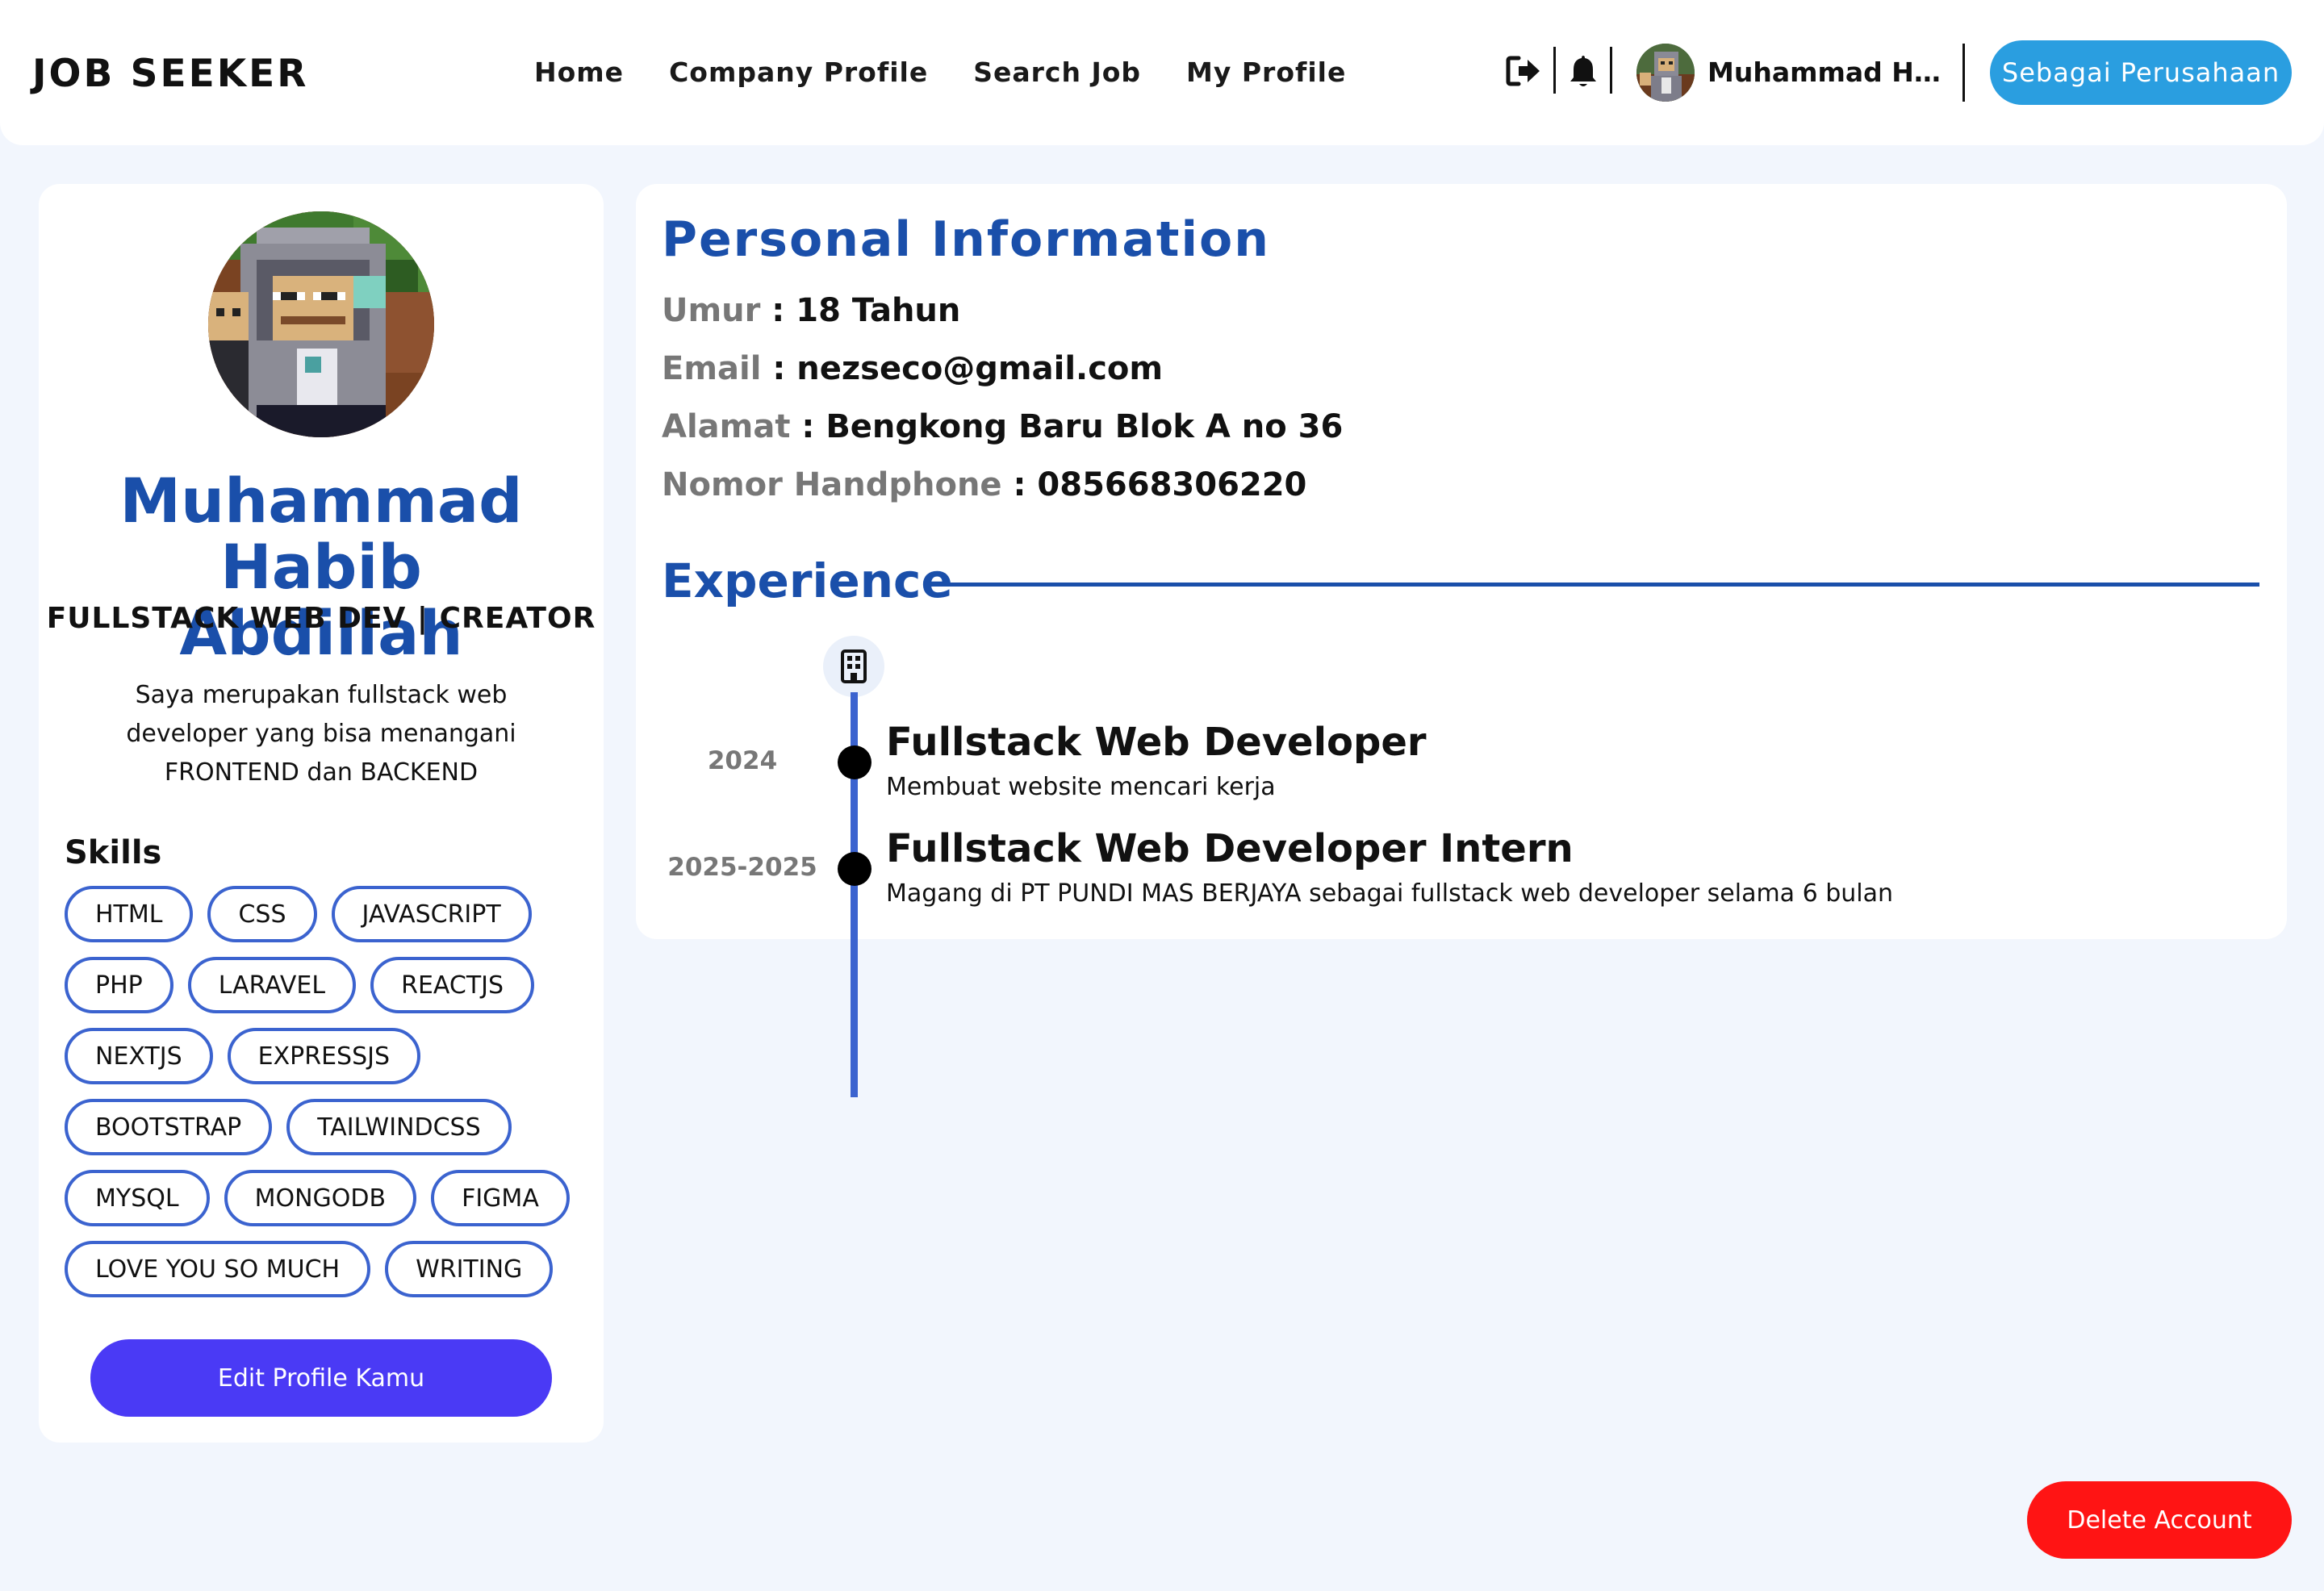 Image resolution: width=2324 pixels, height=1591 pixels. Describe the element at coordinates (1156, 743) in the screenshot. I see `experience-position: Fullstack Web Developer` at that location.